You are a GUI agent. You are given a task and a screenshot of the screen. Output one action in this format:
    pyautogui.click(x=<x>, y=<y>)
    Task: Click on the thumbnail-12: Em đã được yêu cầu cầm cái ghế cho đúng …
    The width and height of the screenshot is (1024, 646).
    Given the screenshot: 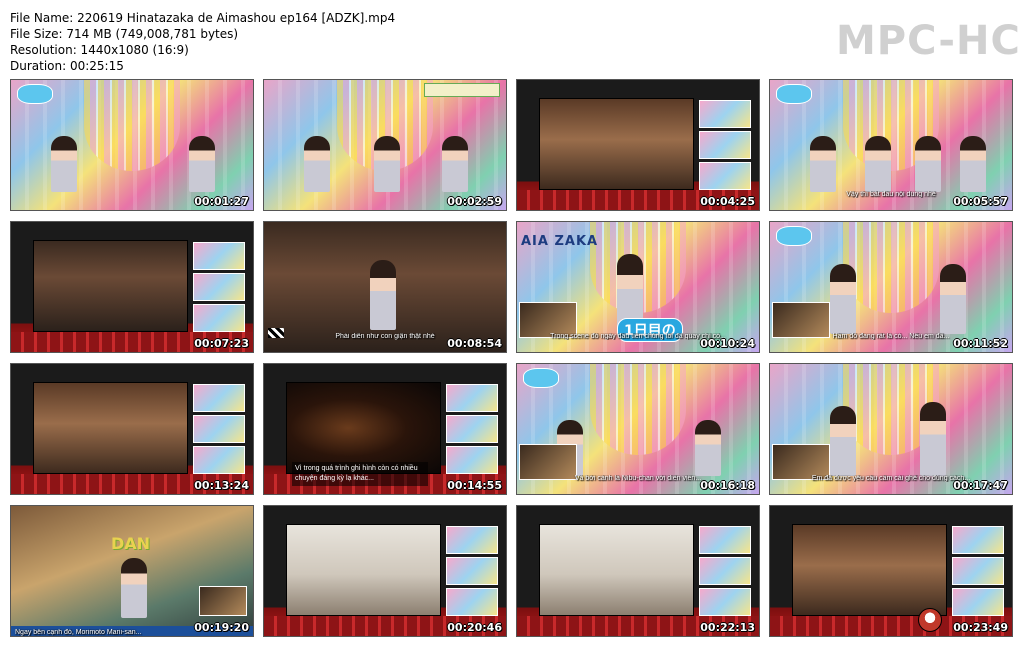 What is the action you would take?
    pyautogui.click(x=891, y=429)
    